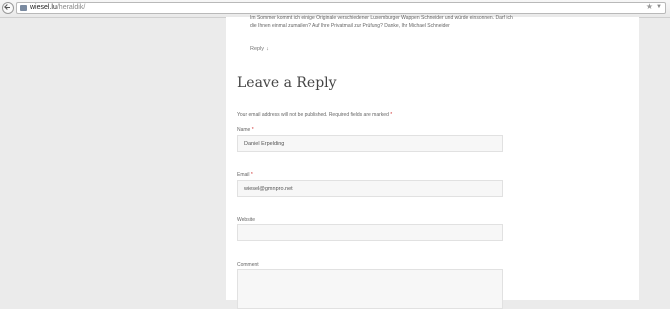  I want to click on email-field, so click(370, 188).